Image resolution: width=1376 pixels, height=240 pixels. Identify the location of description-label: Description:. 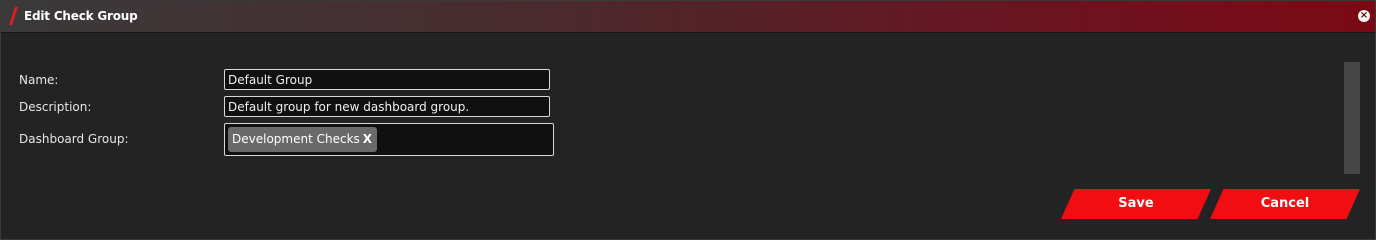
(55, 107).